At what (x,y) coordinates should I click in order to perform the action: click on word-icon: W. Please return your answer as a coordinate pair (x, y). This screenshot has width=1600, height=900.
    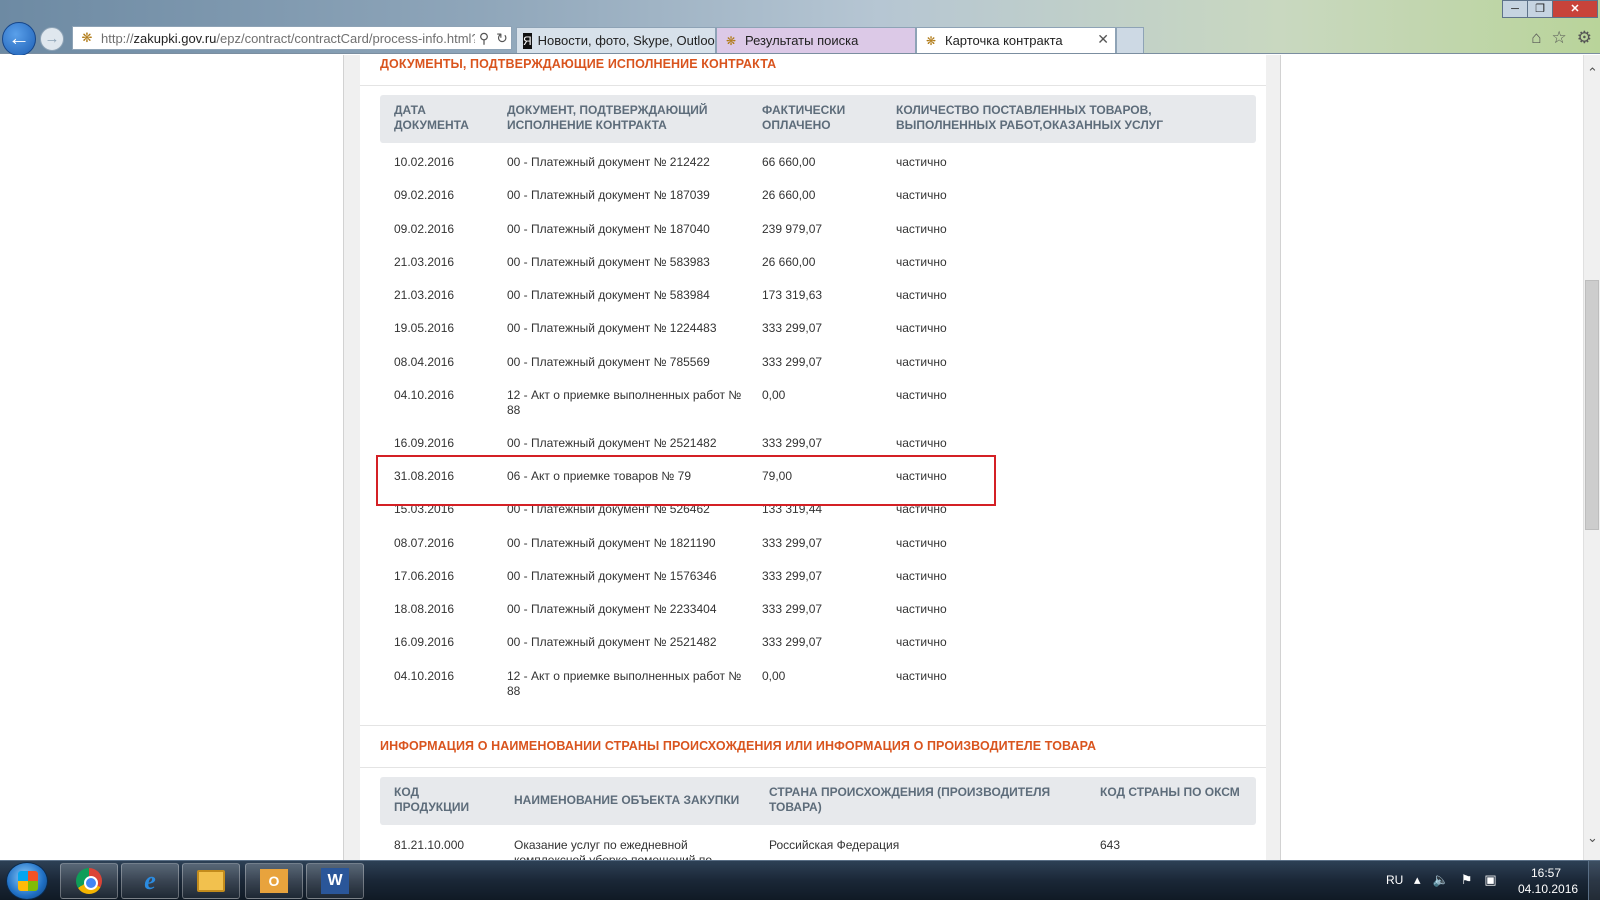
    Looking at the image, I should click on (335, 881).